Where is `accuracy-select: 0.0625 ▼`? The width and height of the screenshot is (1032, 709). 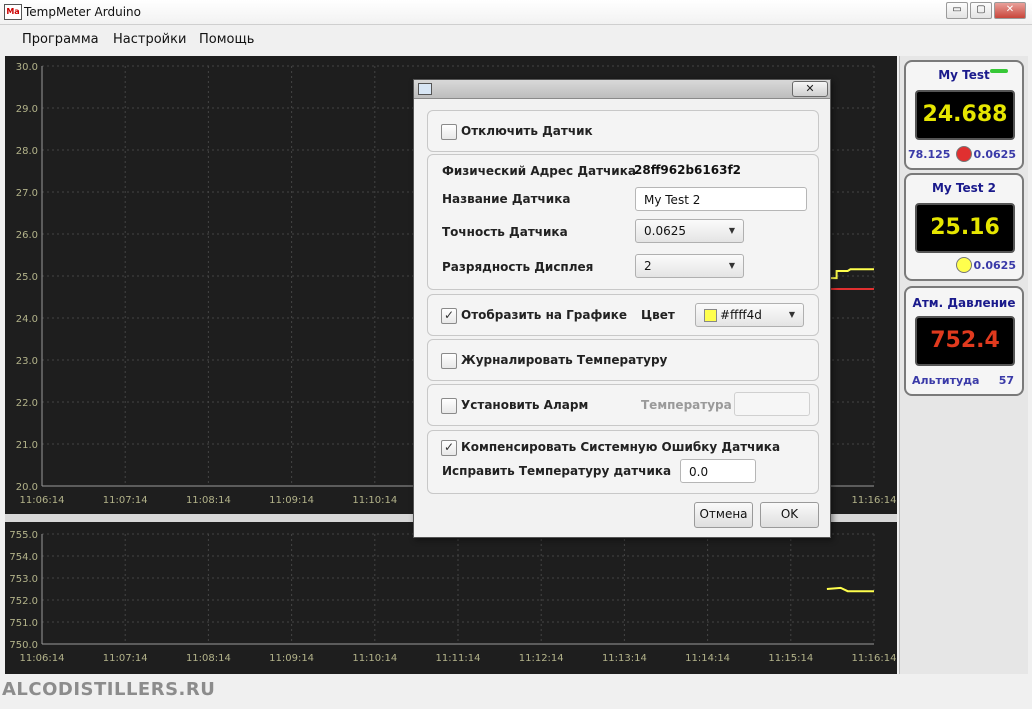
accuracy-select: 0.0625 ▼ is located at coordinates (689, 231).